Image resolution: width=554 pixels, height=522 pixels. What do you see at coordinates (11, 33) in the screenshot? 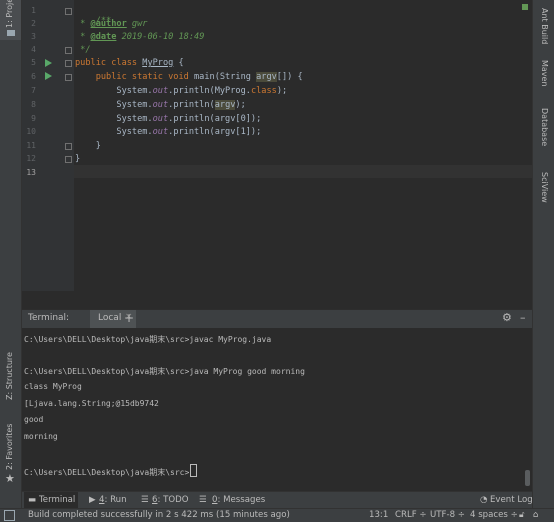
I see `folder-icon` at bounding box center [11, 33].